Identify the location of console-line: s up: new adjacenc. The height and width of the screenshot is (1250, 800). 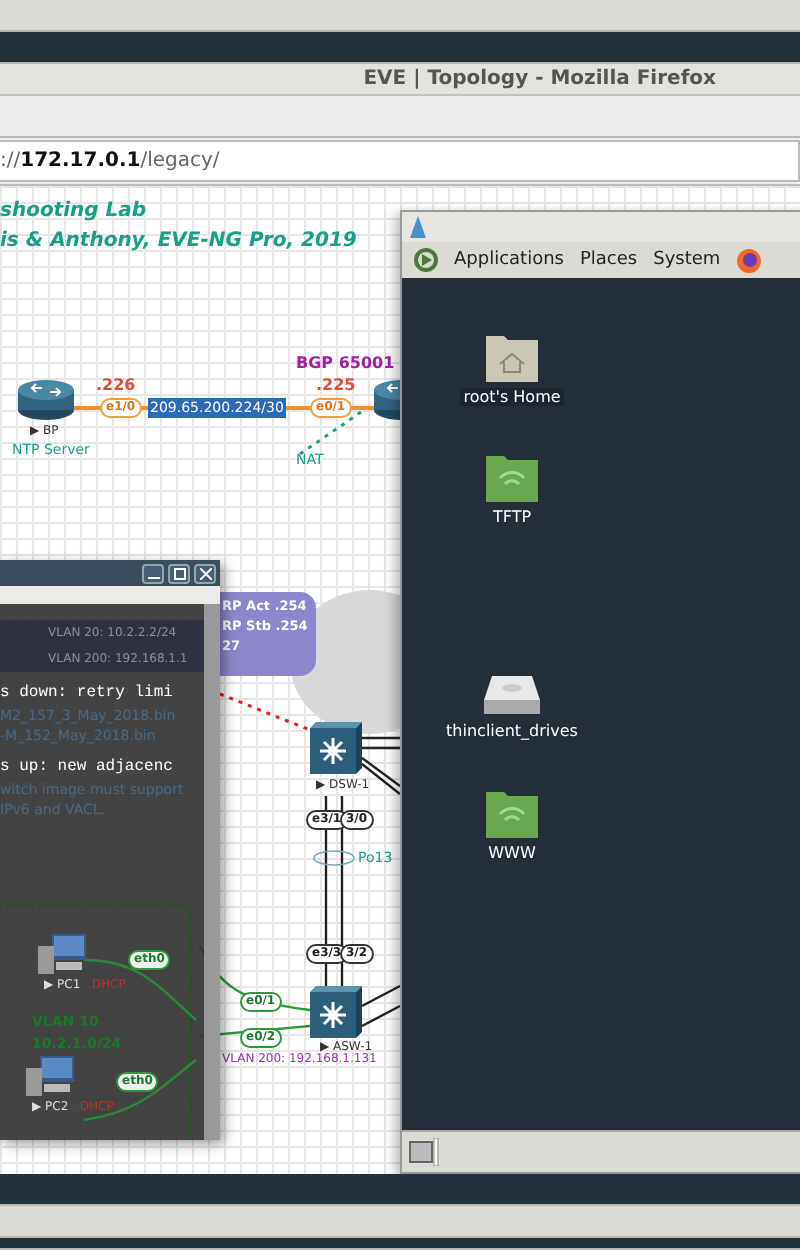
(87, 768).